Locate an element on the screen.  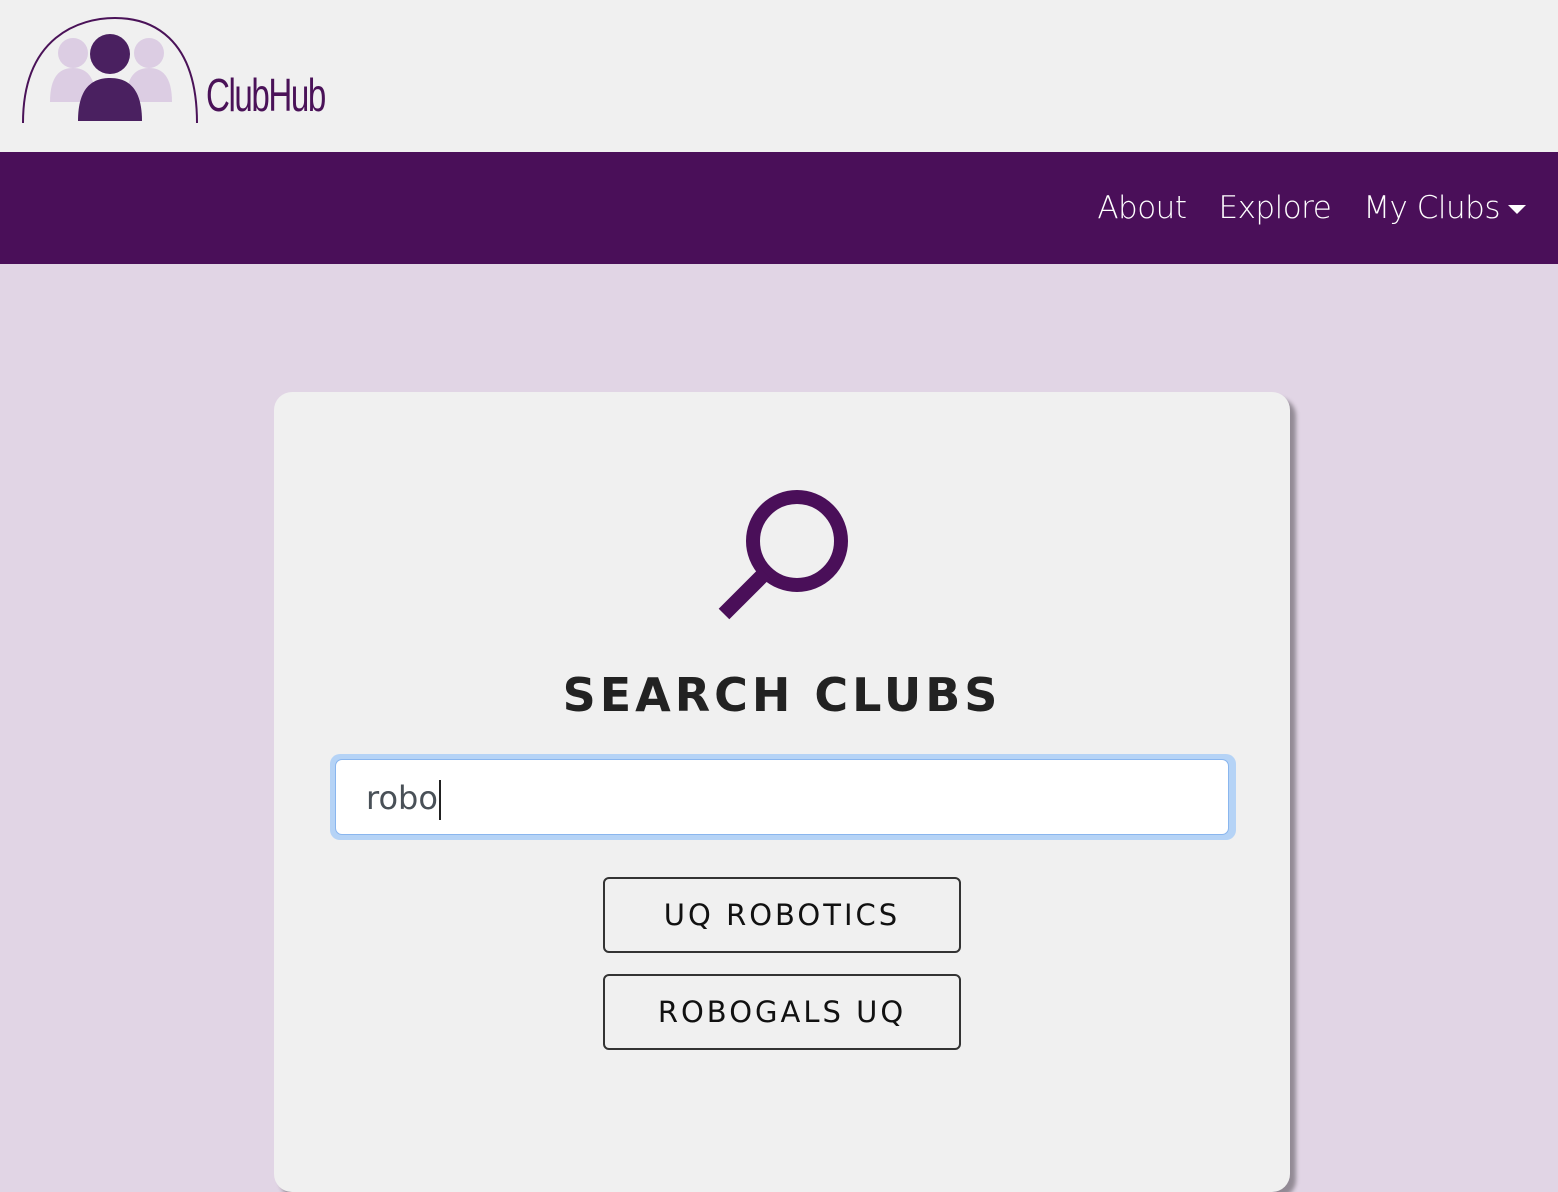
caret-down-icon is located at coordinates (1517, 209).